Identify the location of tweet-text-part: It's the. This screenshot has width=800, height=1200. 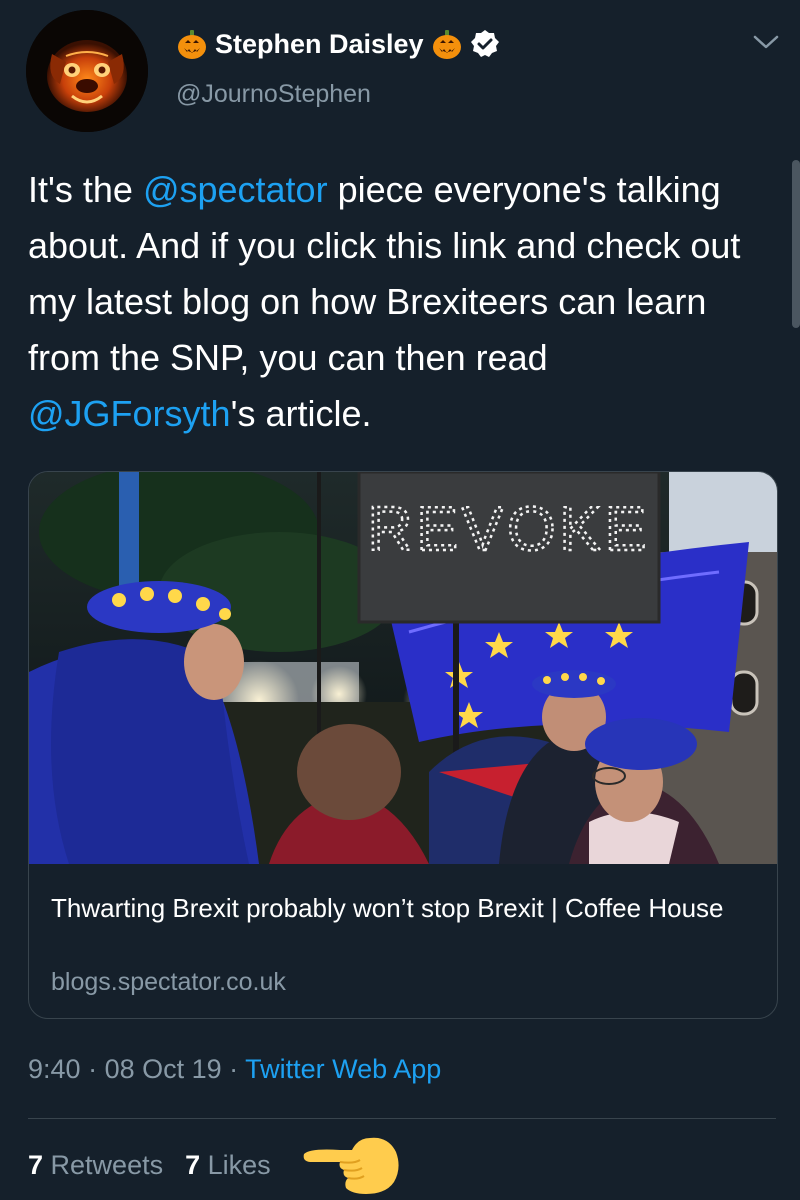
(85, 189).